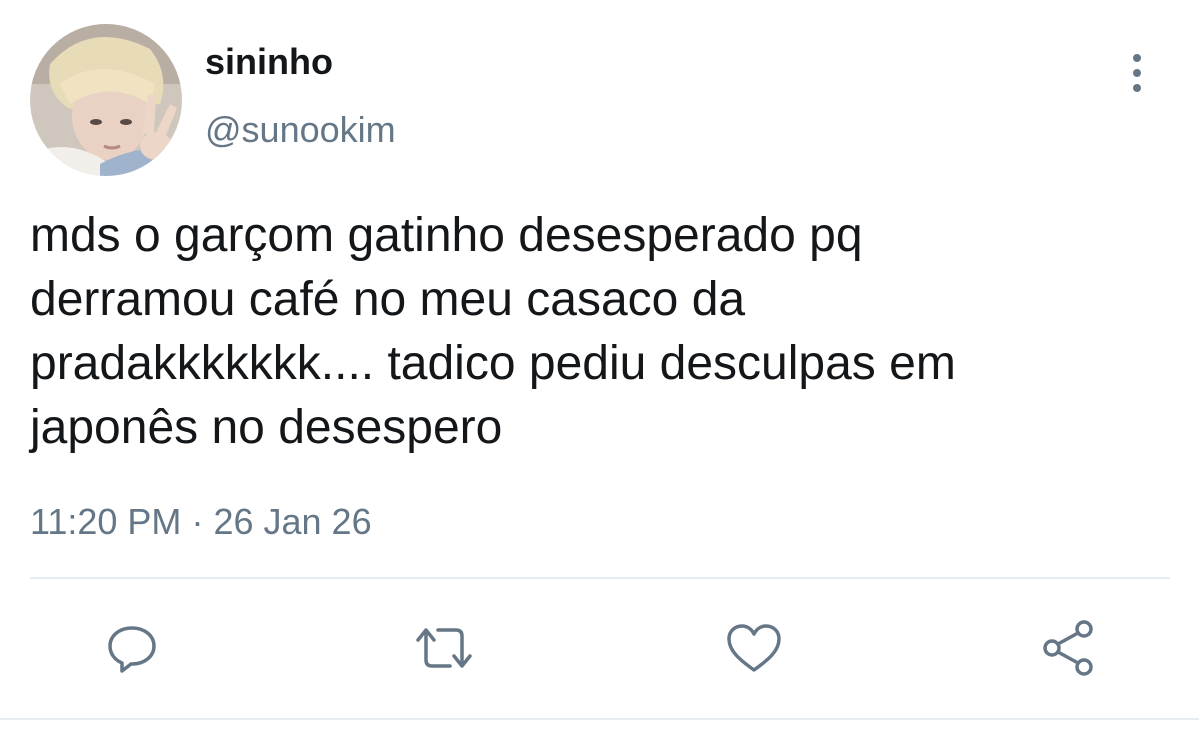  What do you see at coordinates (269, 62) in the screenshot?
I see `display-name: sininho` at bounding box center [269, 62].